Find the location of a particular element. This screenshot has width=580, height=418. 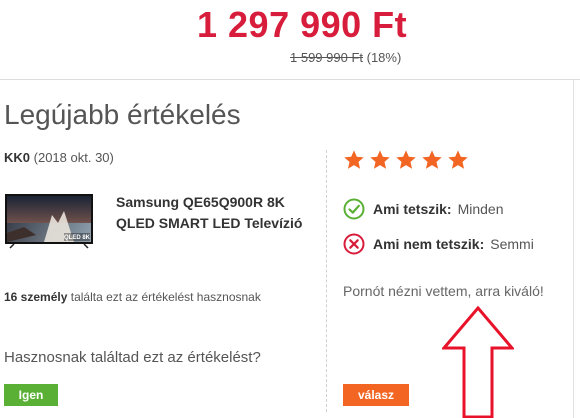

check-circle-icon is located at coordinates (354, 209).